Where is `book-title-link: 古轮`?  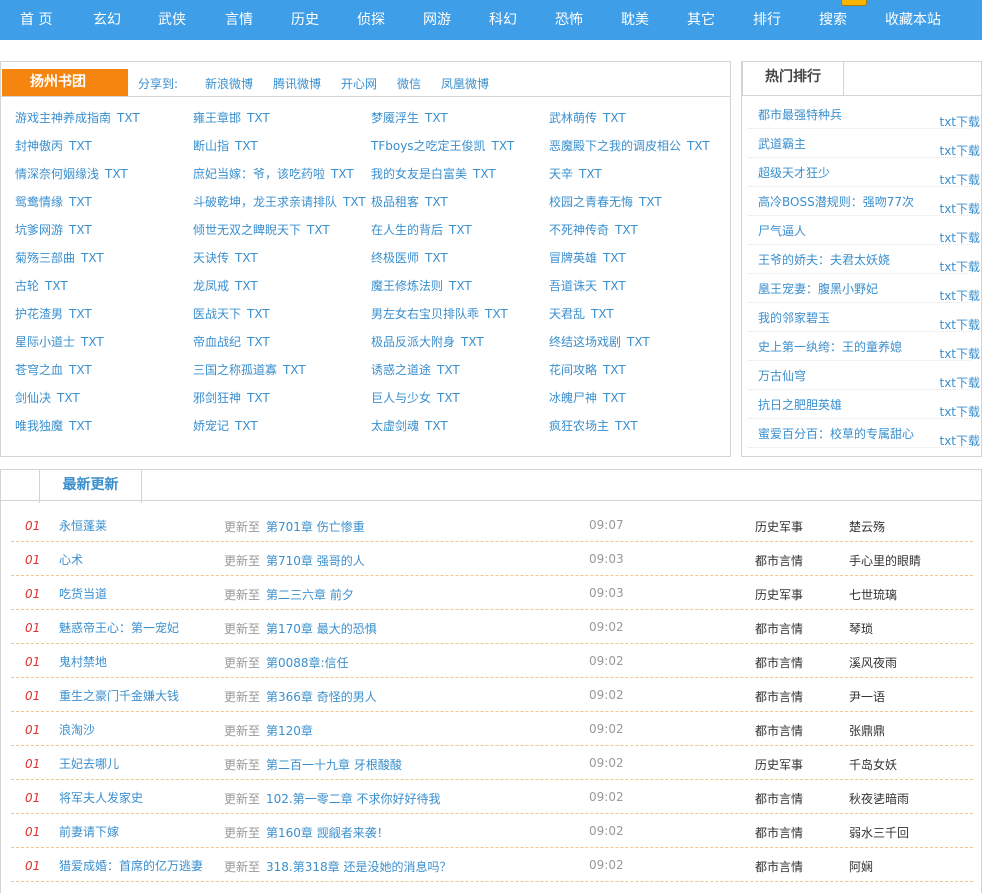
book-title-link: 古轮 is located at coordinates (27, 286).